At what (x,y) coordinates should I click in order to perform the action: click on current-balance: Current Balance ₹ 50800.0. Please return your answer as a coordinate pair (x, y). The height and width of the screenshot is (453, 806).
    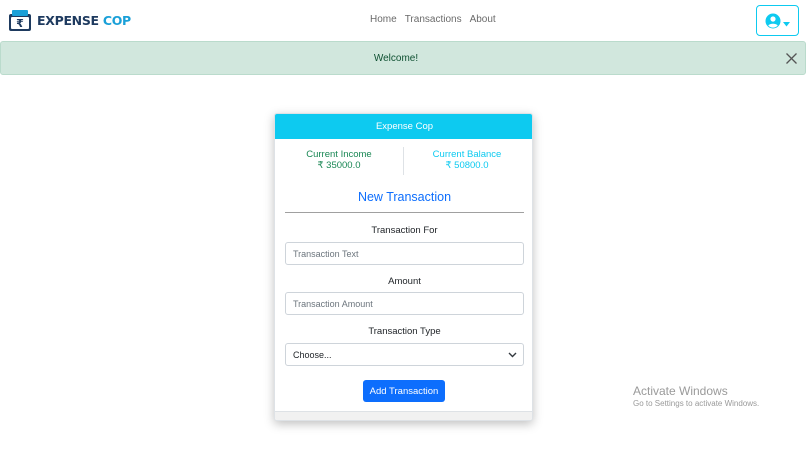
    Looking at the image, I should click on (467, 160).